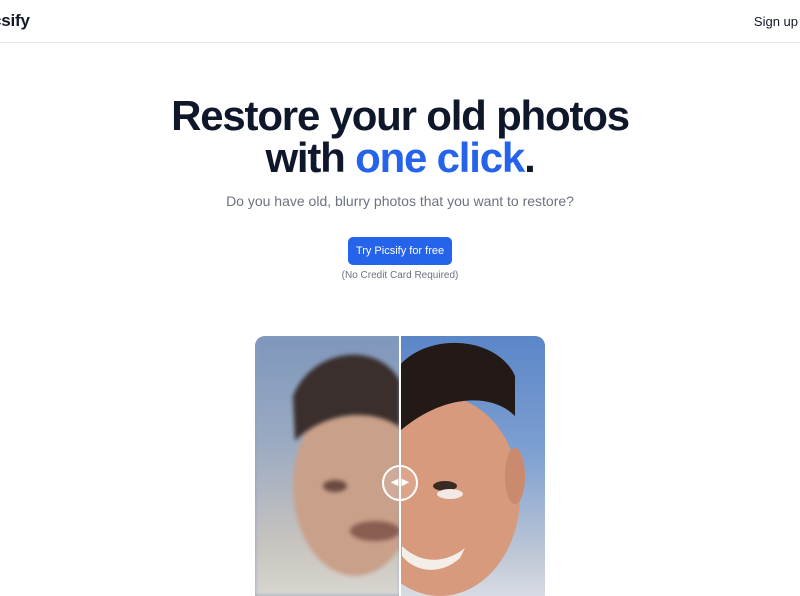 This screenshot has width=800, height=596. What do you see at coordinates (310, 157) in the screenshot?
I see `hero-title-line2-prefix: with` at bounding box center [310, 157].